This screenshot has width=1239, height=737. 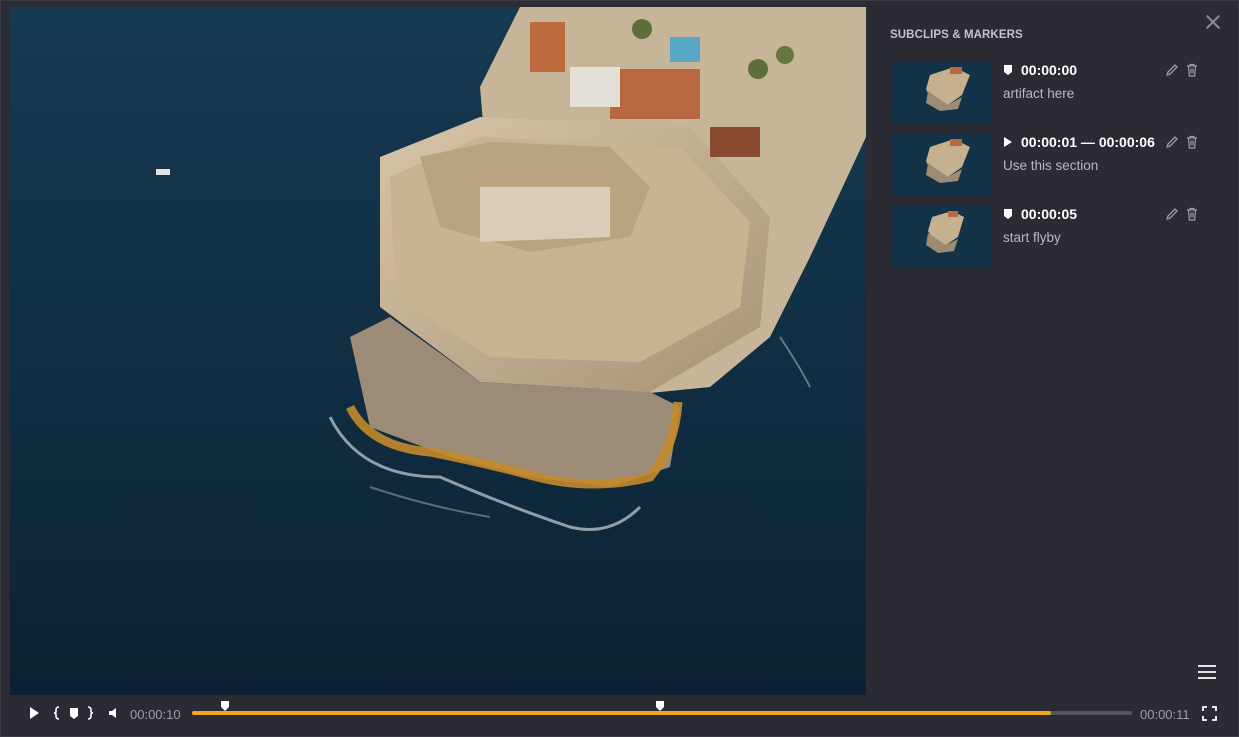 I want to click on marker-item: 00:00:05 start flyby, so click(x=1057, y=237).